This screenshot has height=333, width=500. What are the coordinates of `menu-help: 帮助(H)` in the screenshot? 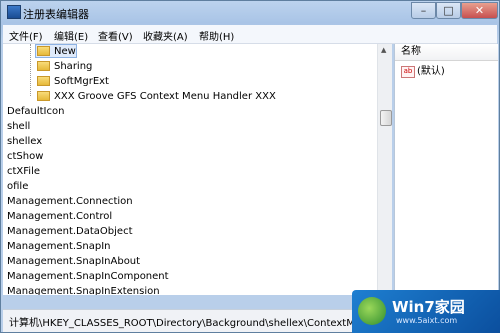 It's located at (216, 35).